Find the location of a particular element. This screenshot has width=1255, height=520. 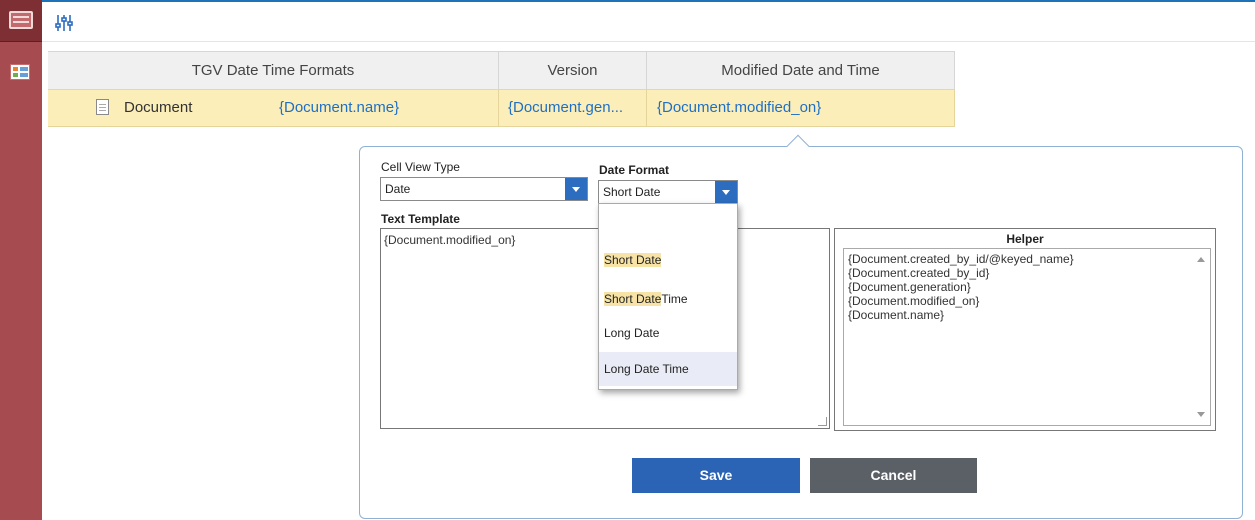

resize-grip-icon is located at coordinates (822, 421).